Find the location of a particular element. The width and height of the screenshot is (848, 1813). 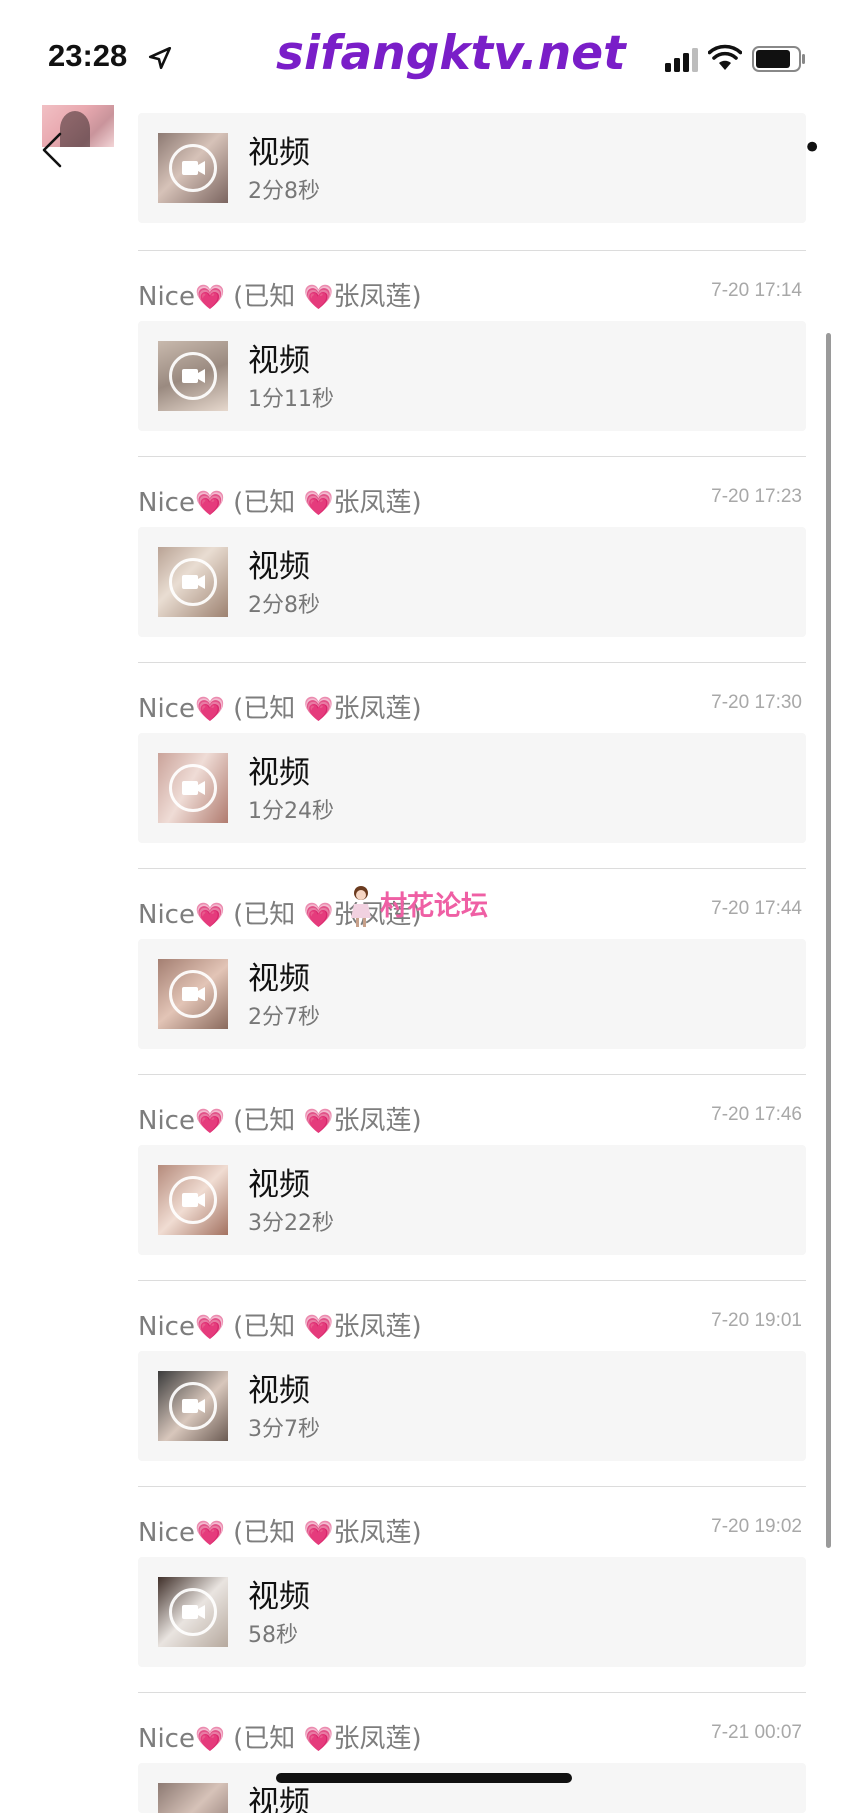

video-duration: 3分7秒 is located at coordinates (284, 1429).